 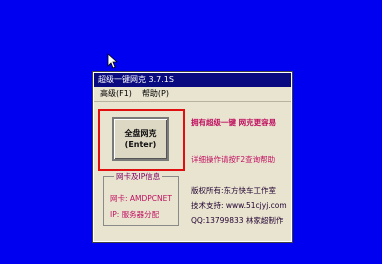 What do you see at coordinates (155, 94) in the screenshot?
I see `menu-help: 帮助(P)` at bounding box center [155, 94].